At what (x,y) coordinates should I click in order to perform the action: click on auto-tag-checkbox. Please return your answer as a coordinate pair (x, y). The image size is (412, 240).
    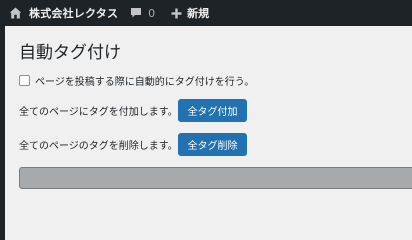
    Looking at the image, I should click on (24, 80).